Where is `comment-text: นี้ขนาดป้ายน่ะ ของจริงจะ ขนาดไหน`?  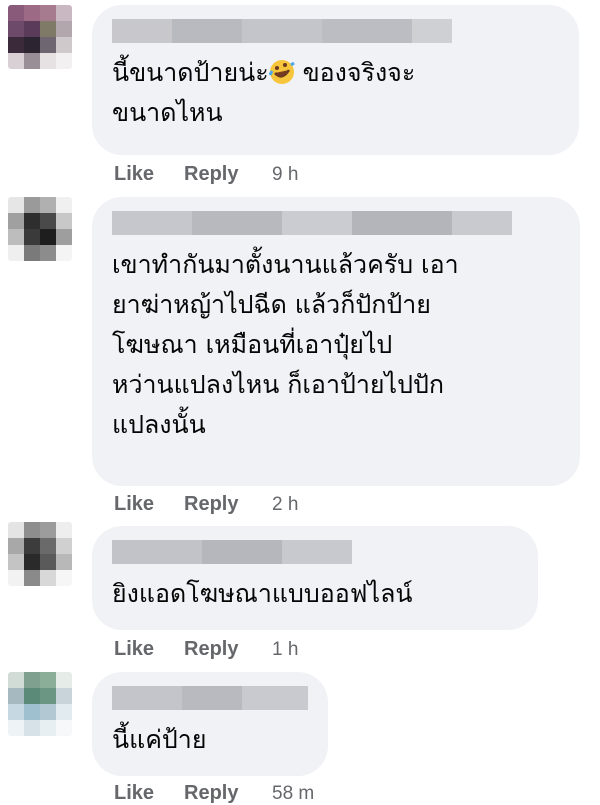 comment-text: นี้ขนาดป้ายน่ะ ของจริงจะ ขนาดไหน is located at coordinates (264, 92).